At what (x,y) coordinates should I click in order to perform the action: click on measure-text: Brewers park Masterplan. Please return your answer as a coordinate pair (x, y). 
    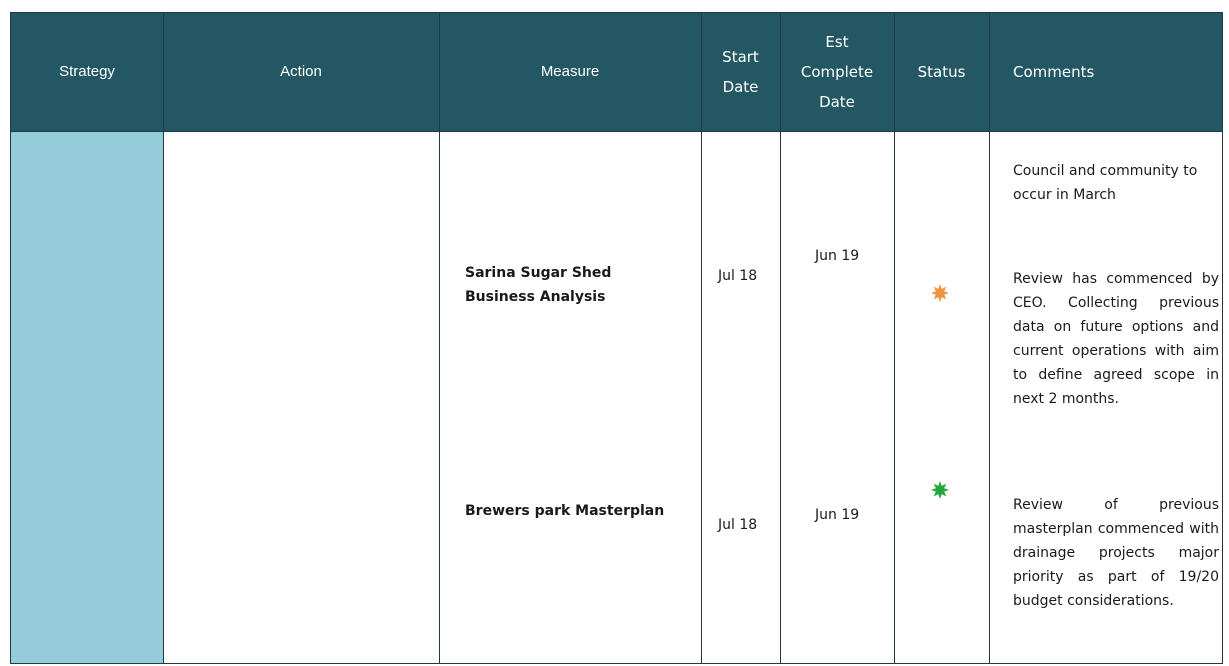
    Looking at the image, I should click on (565, 511).